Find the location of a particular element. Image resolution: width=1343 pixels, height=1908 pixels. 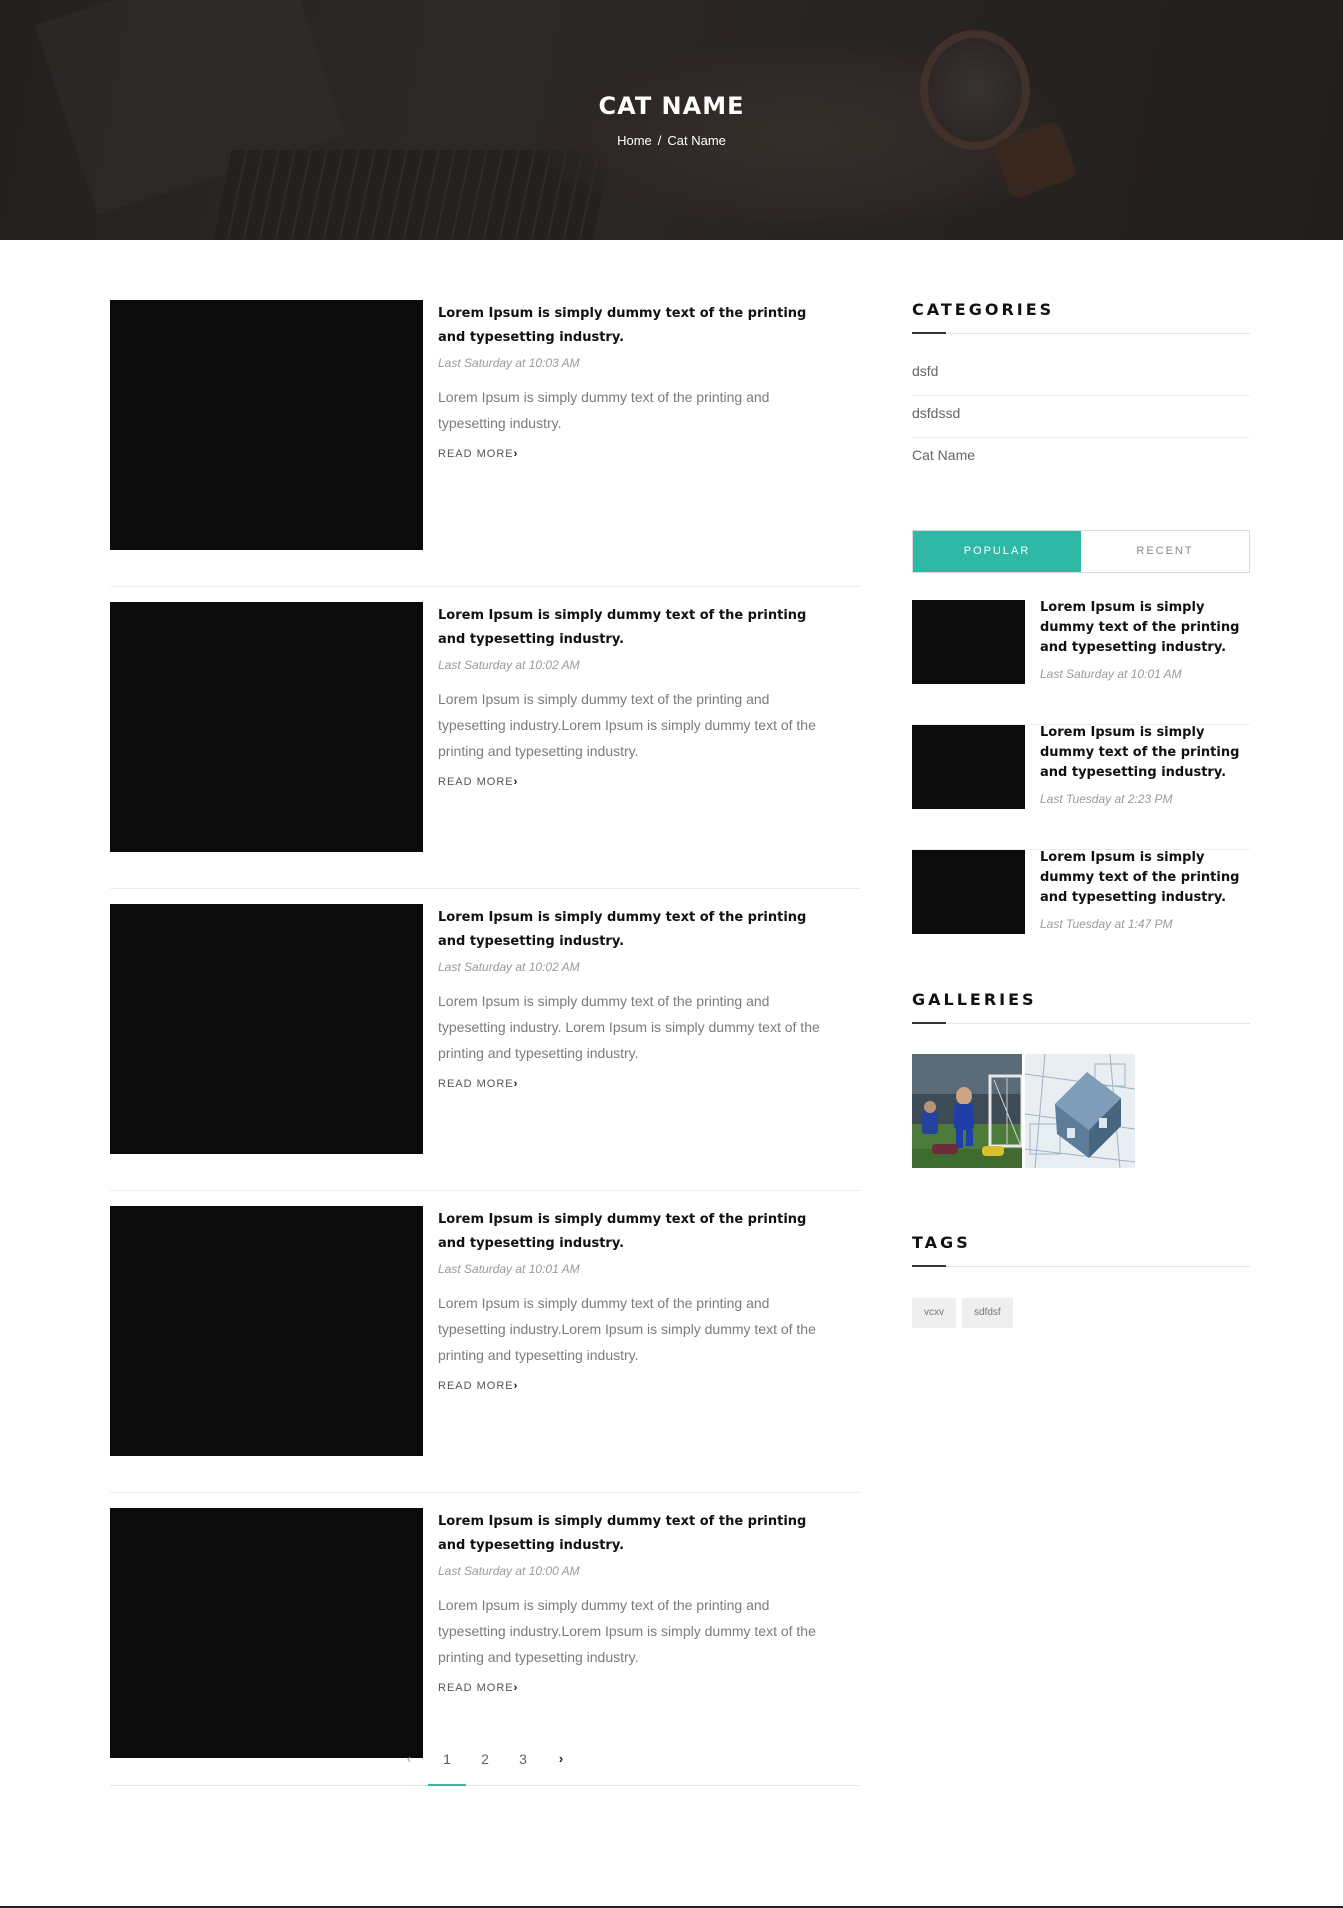

pagination: ‹ 1 2 3 › is located at coordinates (485, 1765).